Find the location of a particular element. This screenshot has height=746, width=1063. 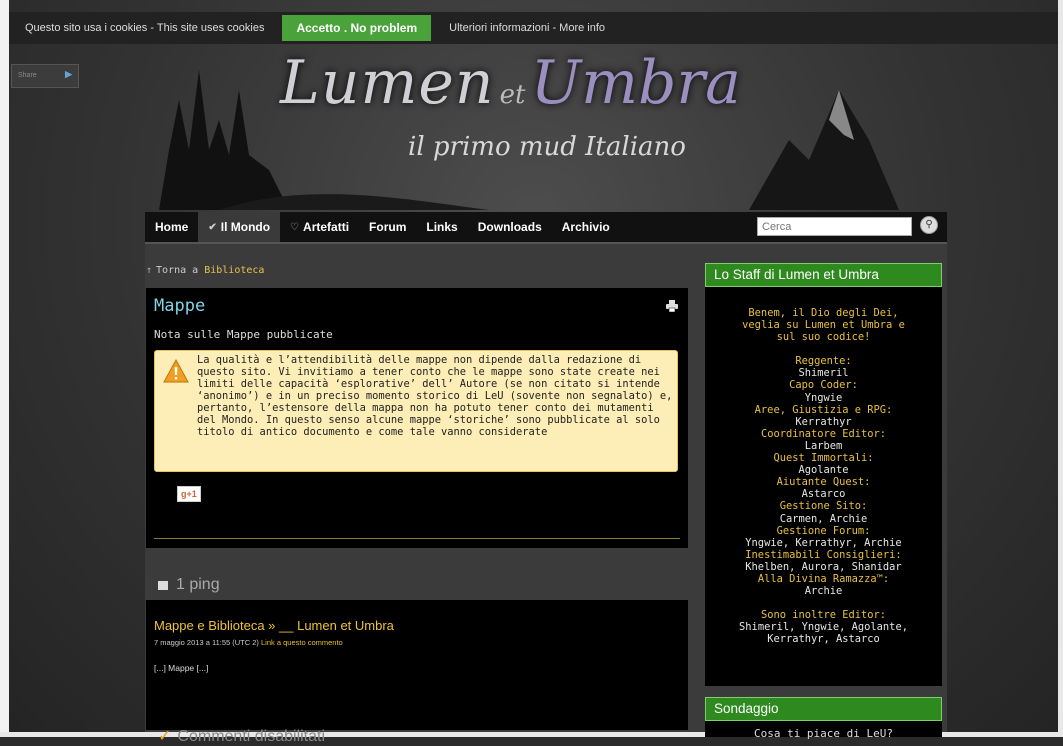

site-tagline: il primo mud Italiano is located at coordinates (547, 147).